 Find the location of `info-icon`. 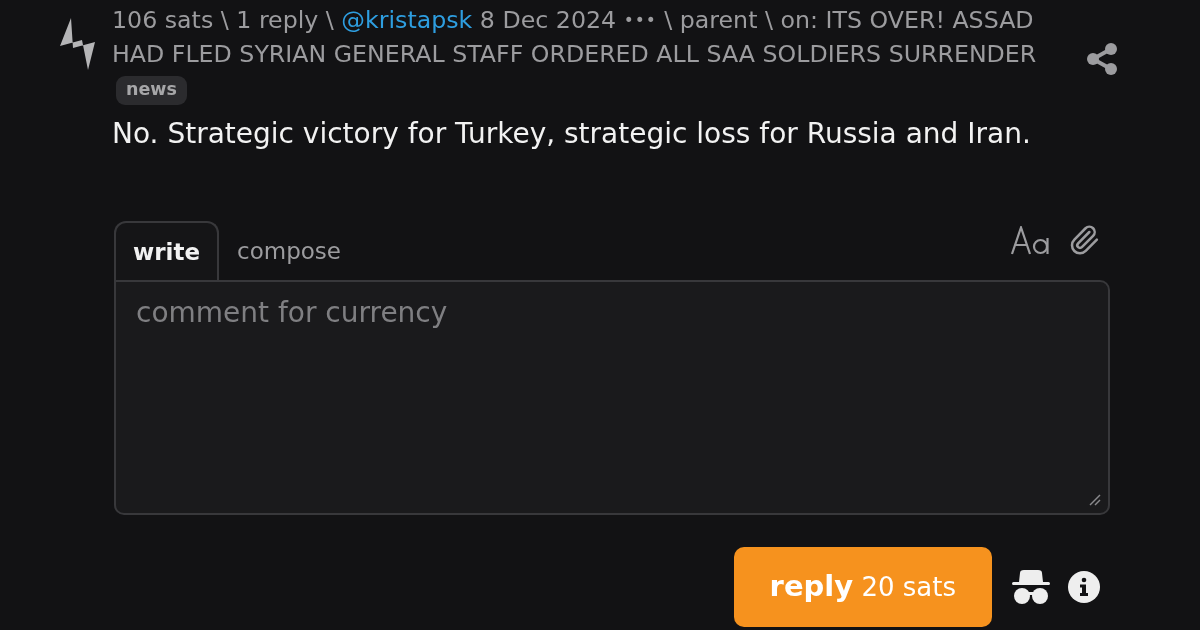

info-icon is located at coordinates (1084, 587).